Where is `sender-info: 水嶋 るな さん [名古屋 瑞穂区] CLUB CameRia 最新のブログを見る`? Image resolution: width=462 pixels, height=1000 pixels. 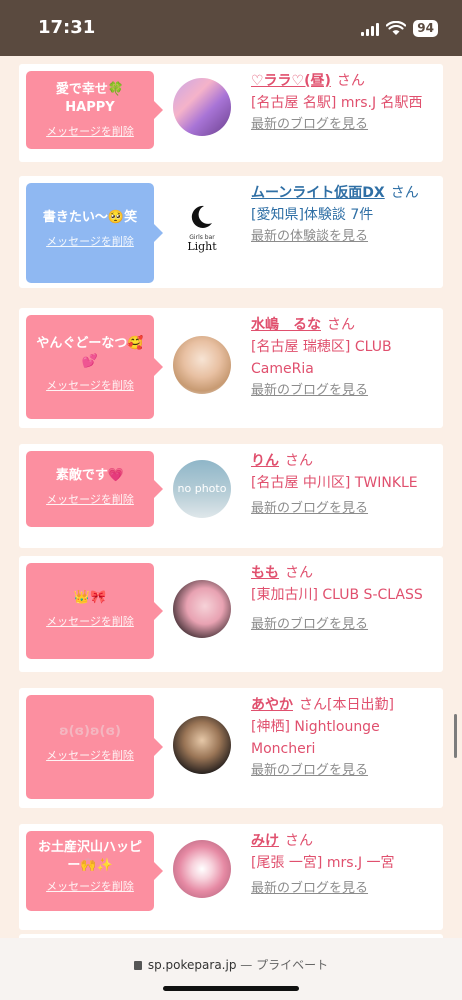 sender-info: 水嶋 るな さん [名古屋 瑞穂区] CLUB CameRia 最新のブログを見る is located at coordinates (345, 358).